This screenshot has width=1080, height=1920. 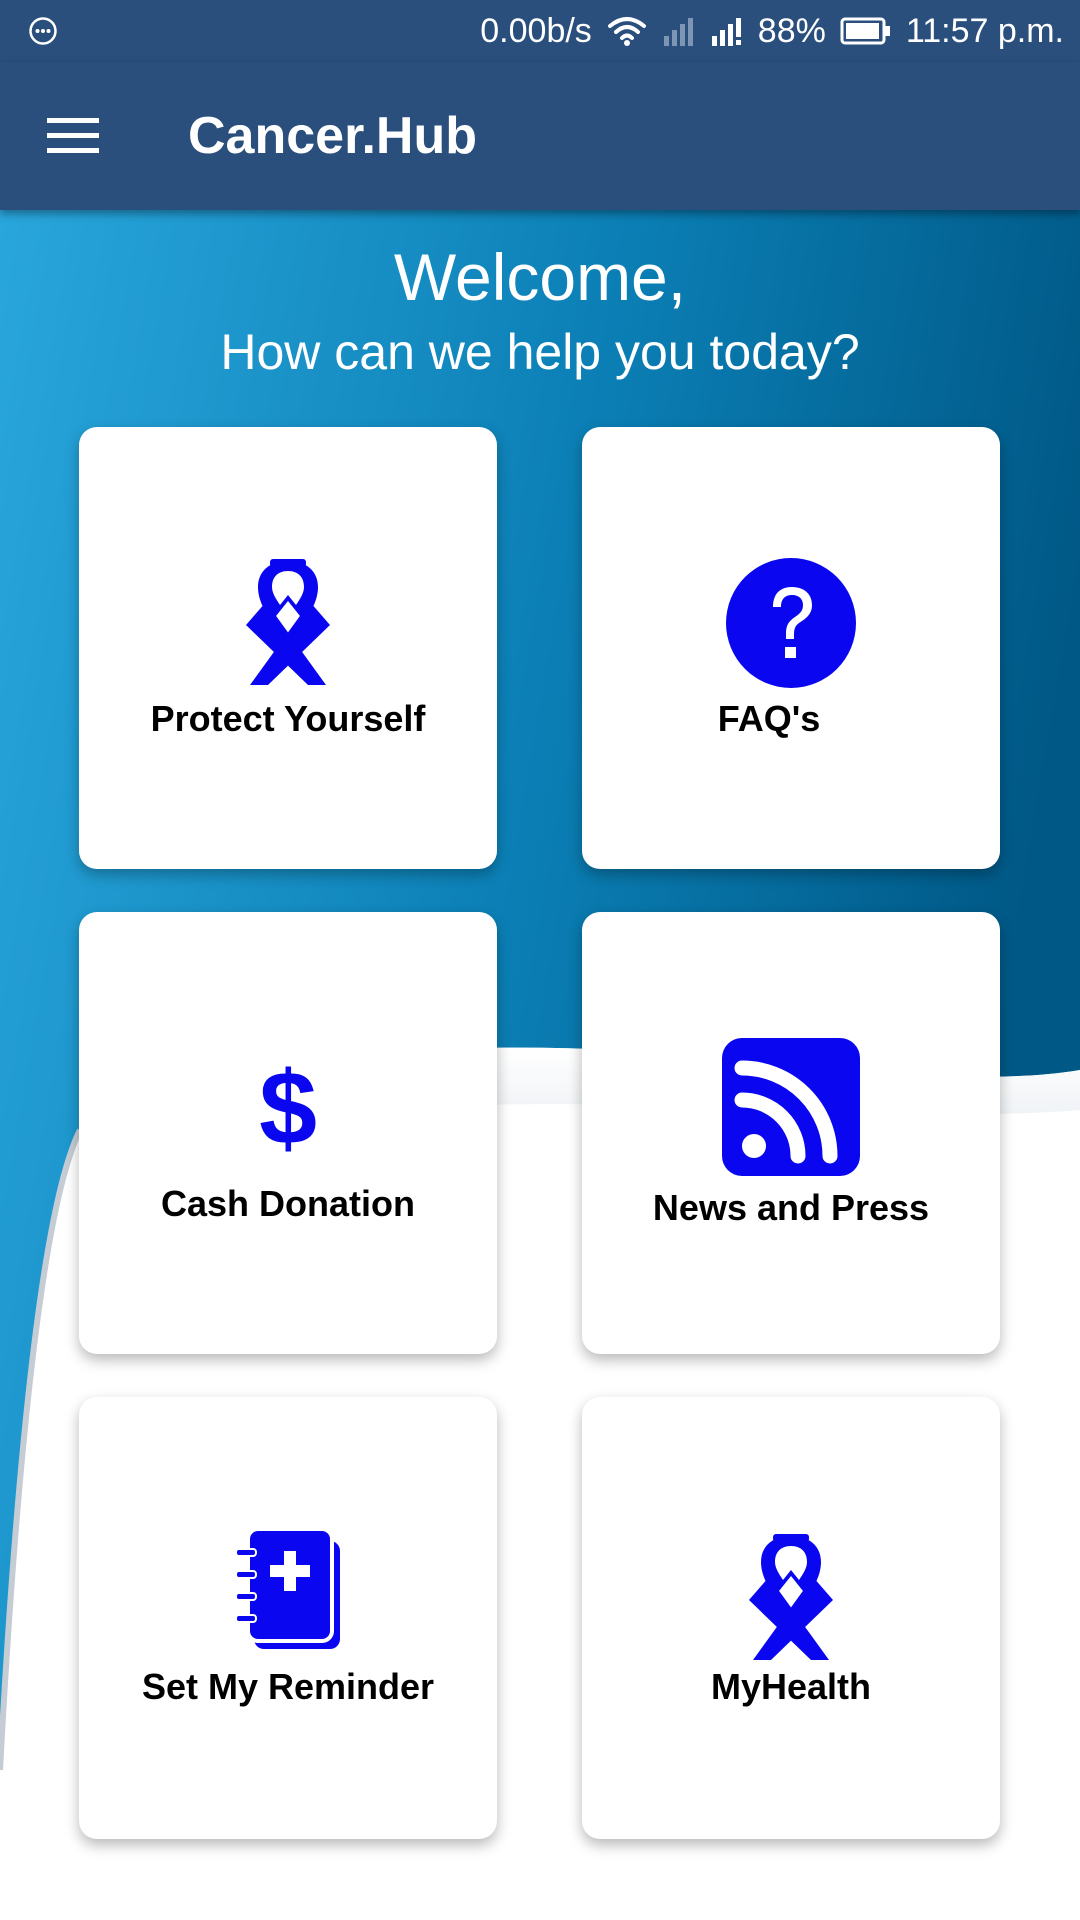 I want to click on tile-label: Cash Donation, so click(x=287, y=1203).